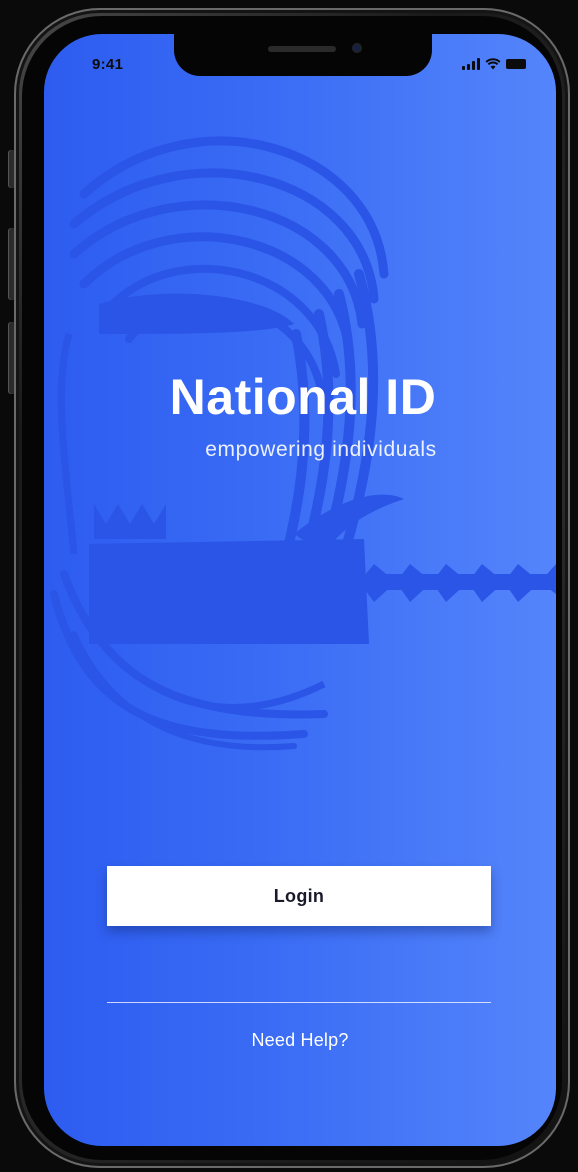 The image size is (578, 1172). Describe the element at coordinates (357, 48) in the screenshot. I see `front-camera` at that location.